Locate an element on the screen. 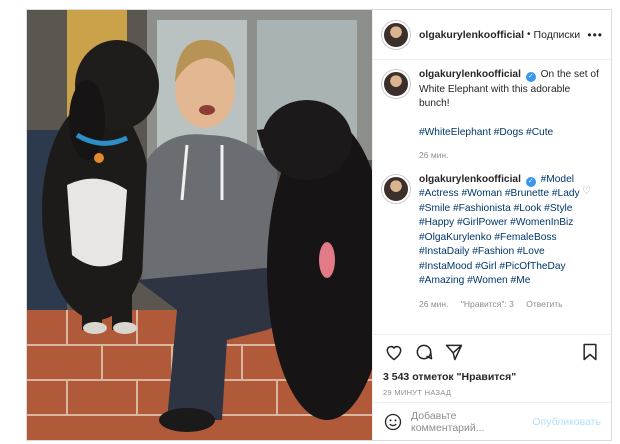 The image size is (620, 444). comment-time: 26 мин. is located at coordinates (434, 303).